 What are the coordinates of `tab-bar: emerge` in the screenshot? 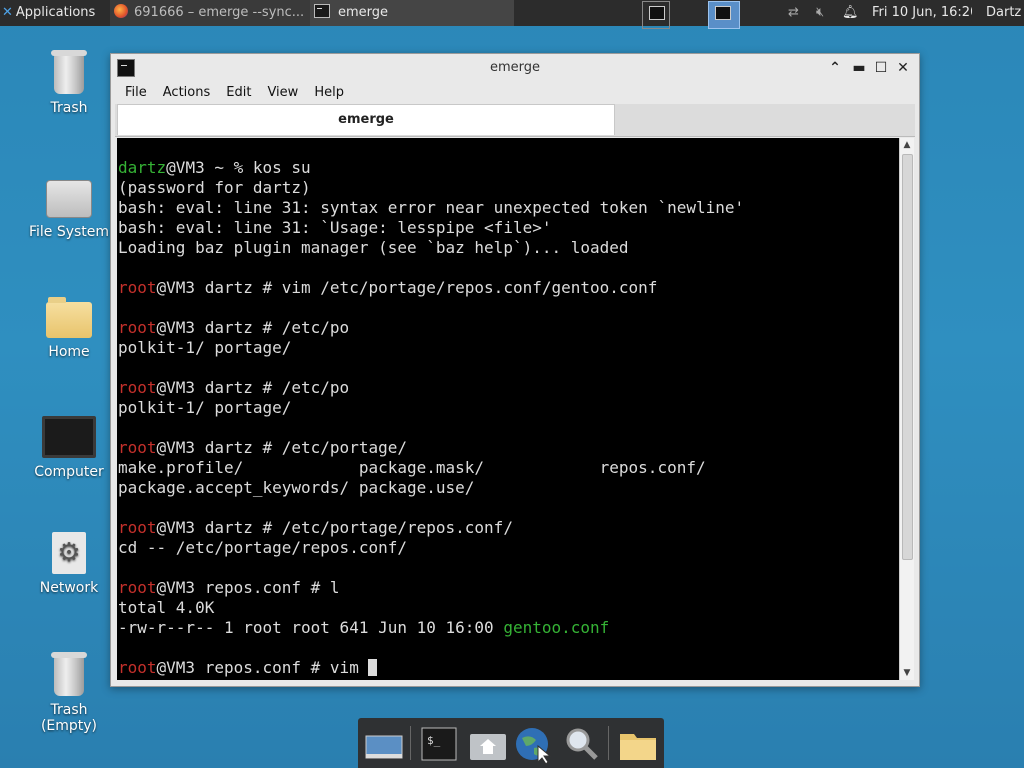 It's located at (515, 120).